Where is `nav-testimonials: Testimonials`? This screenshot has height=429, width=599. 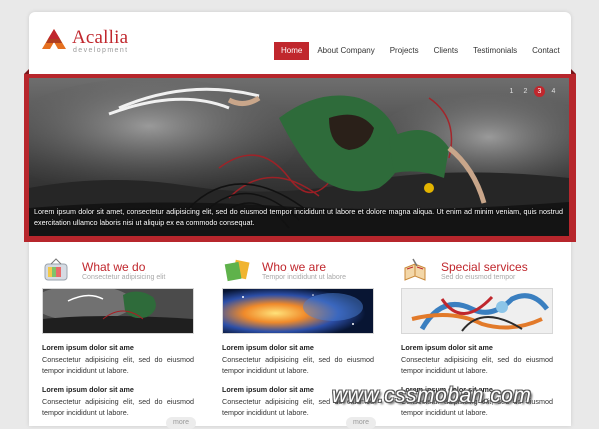
nav-testimonials: Testimonials is located at coordinates (495, 51).